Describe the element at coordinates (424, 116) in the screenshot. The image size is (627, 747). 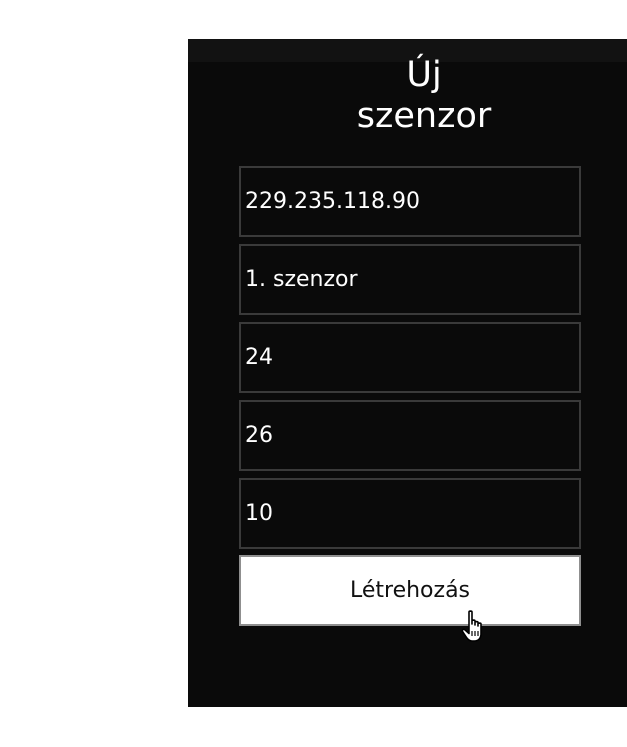
I see `form-title-line-2: szenzor` at that location.